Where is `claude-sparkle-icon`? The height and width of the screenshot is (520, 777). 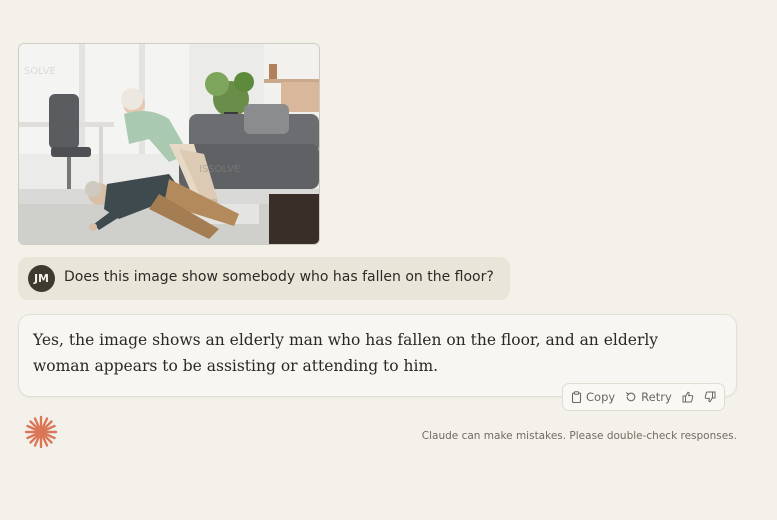
claude-sparkle-icon is located at coordinates (41, 432).